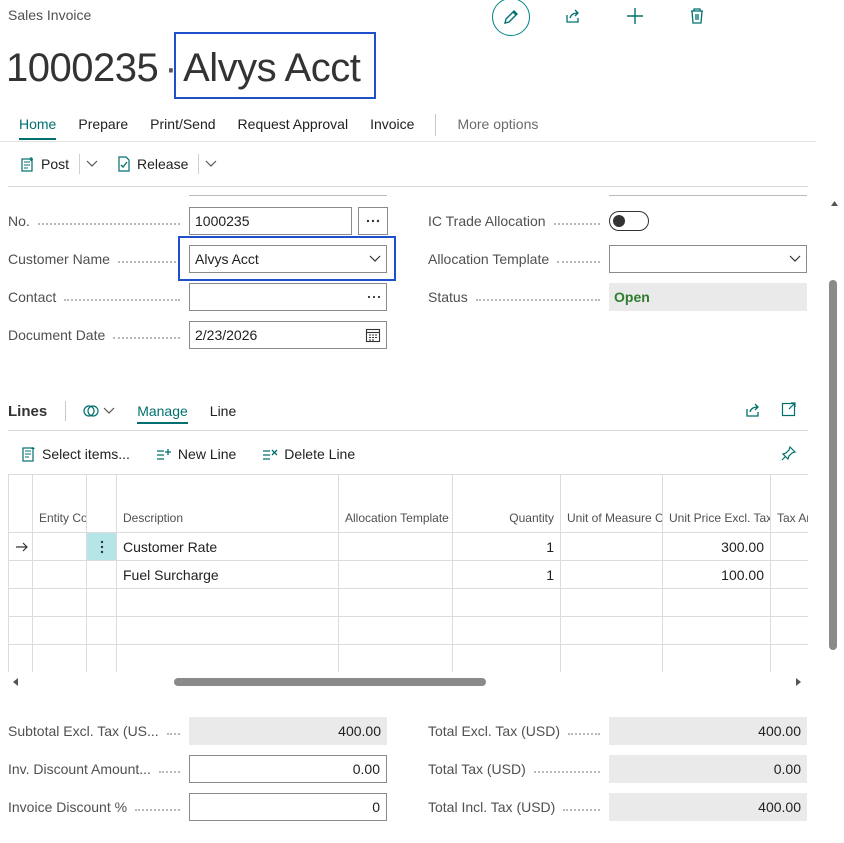  What do you see at coordinates (629, 221) in the screenshot?
I see `ic-trade-allocation-toggle` at bounding box center [629, 221].